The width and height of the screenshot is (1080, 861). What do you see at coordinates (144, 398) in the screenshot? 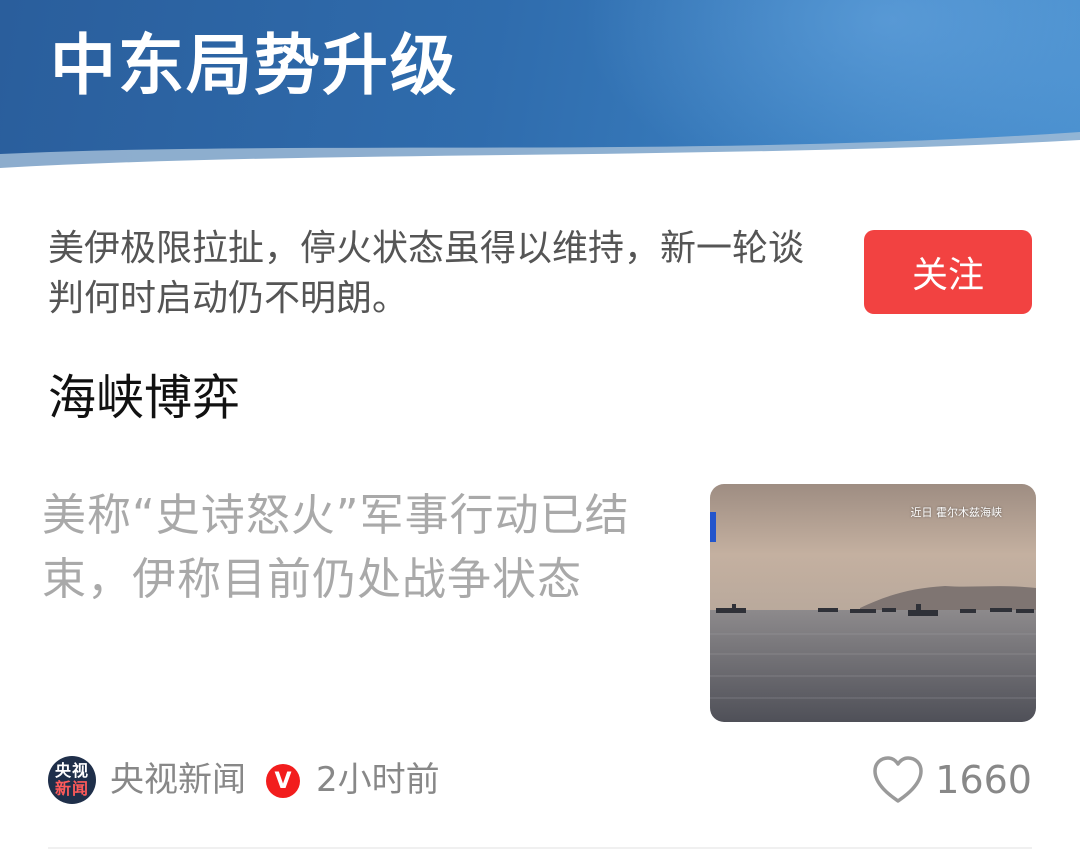
I see `section-heading: 海峡博弈` at bounding box center [144, 398].